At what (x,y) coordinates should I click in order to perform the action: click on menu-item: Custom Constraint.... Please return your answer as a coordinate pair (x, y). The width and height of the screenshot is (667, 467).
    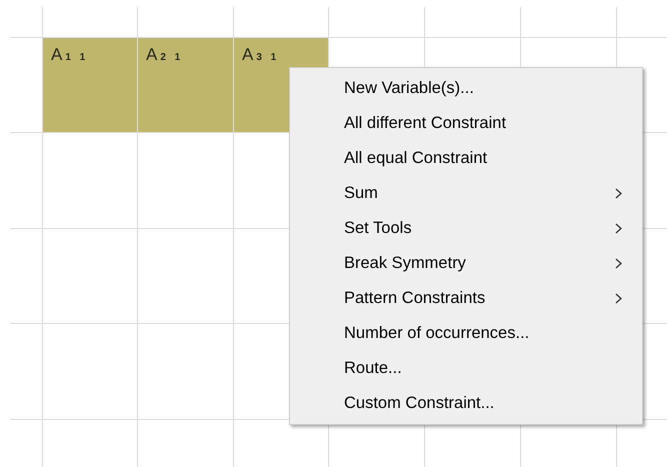
    Looking at the image, I should click on (466, 403).